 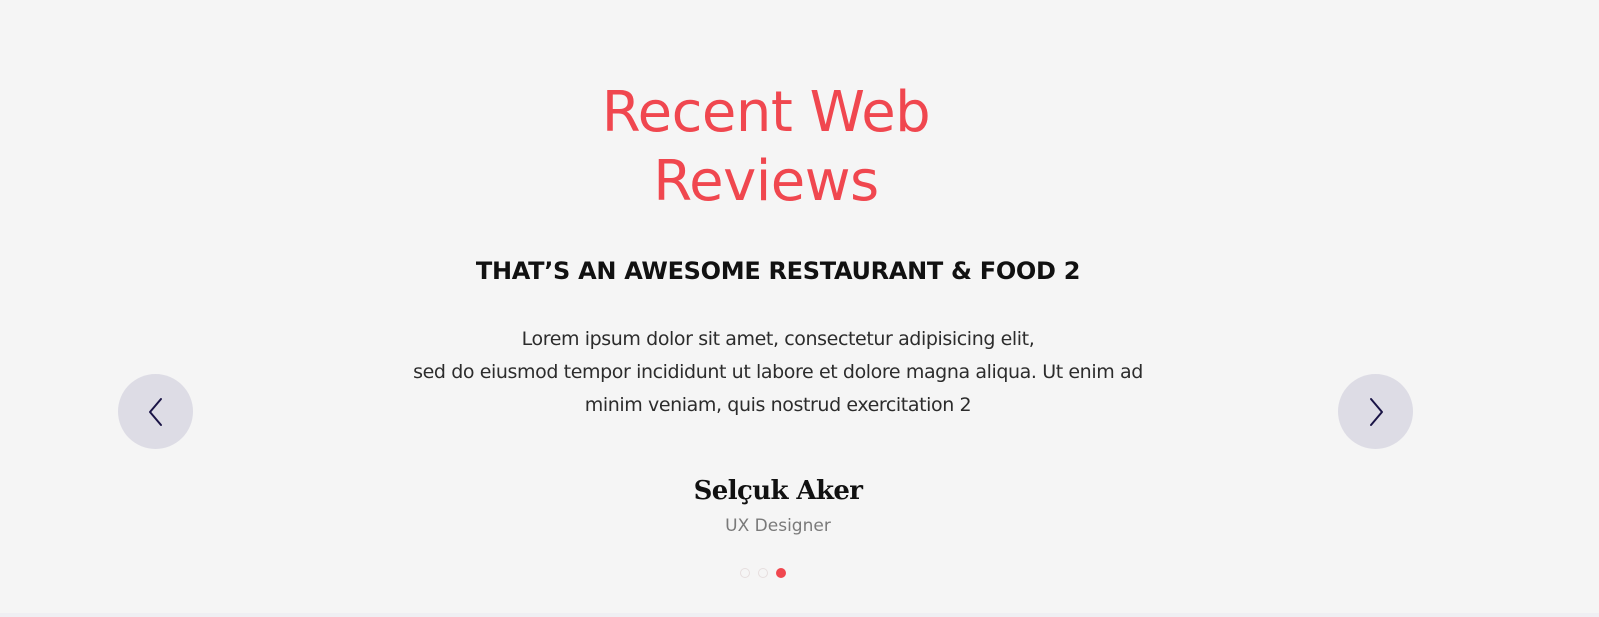 I want to click on chevron-right-icon, so click(x=1376, y=411).